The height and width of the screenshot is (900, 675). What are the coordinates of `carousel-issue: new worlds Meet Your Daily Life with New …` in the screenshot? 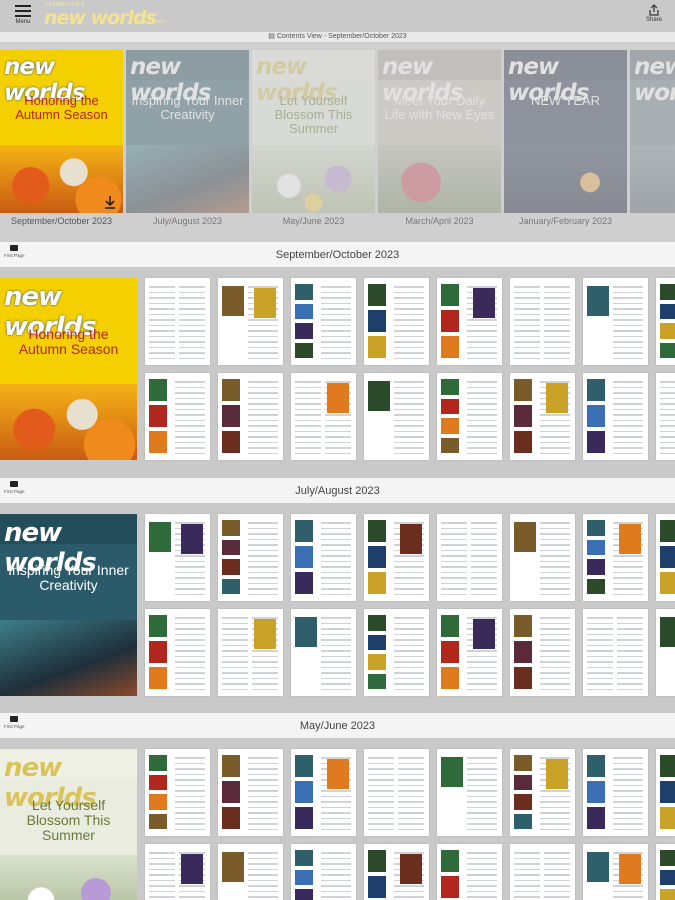 It's located at (439, 142).